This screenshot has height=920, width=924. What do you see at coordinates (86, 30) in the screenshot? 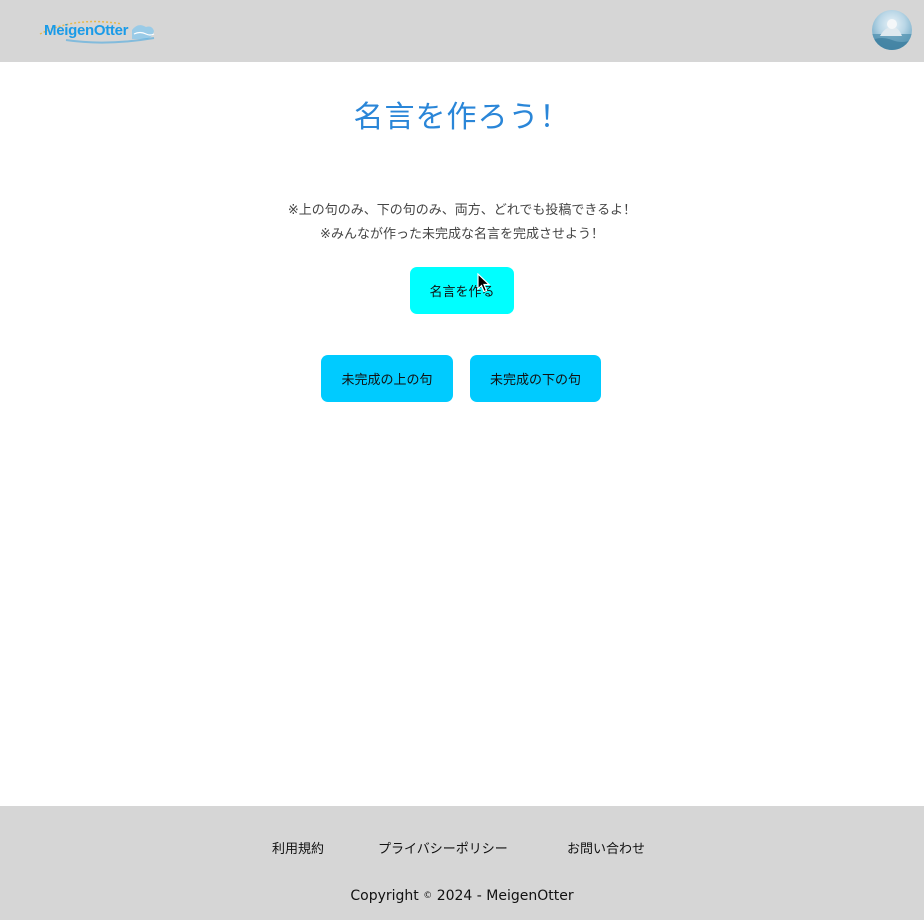
I see `logo-text: MeigenOtter` at bounding box center [86, 30].